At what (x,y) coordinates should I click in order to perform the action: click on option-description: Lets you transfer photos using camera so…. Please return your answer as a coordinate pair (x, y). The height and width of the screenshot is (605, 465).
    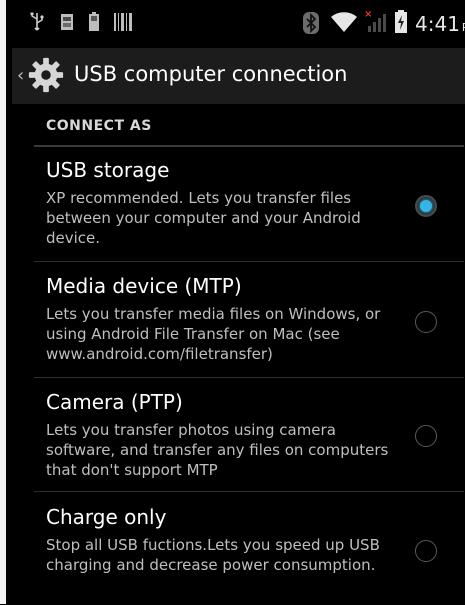
    Looking at the image, I should click on (217, 450).